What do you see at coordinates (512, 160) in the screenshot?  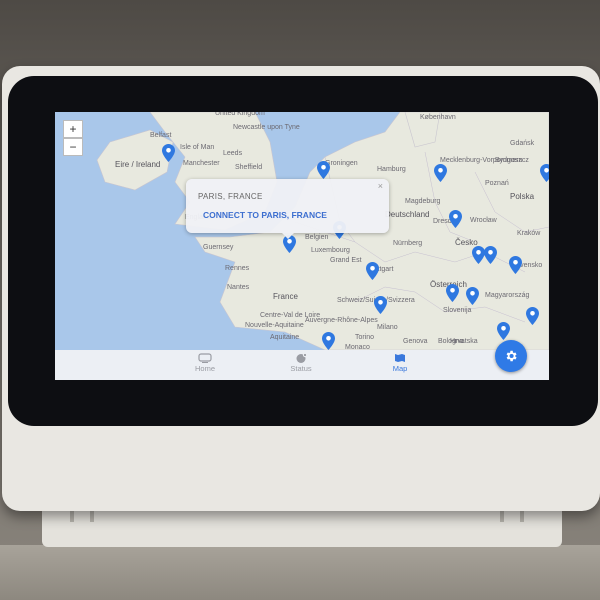 I see `map-label: Bydgoszcz` at bounding box center [512, 160].